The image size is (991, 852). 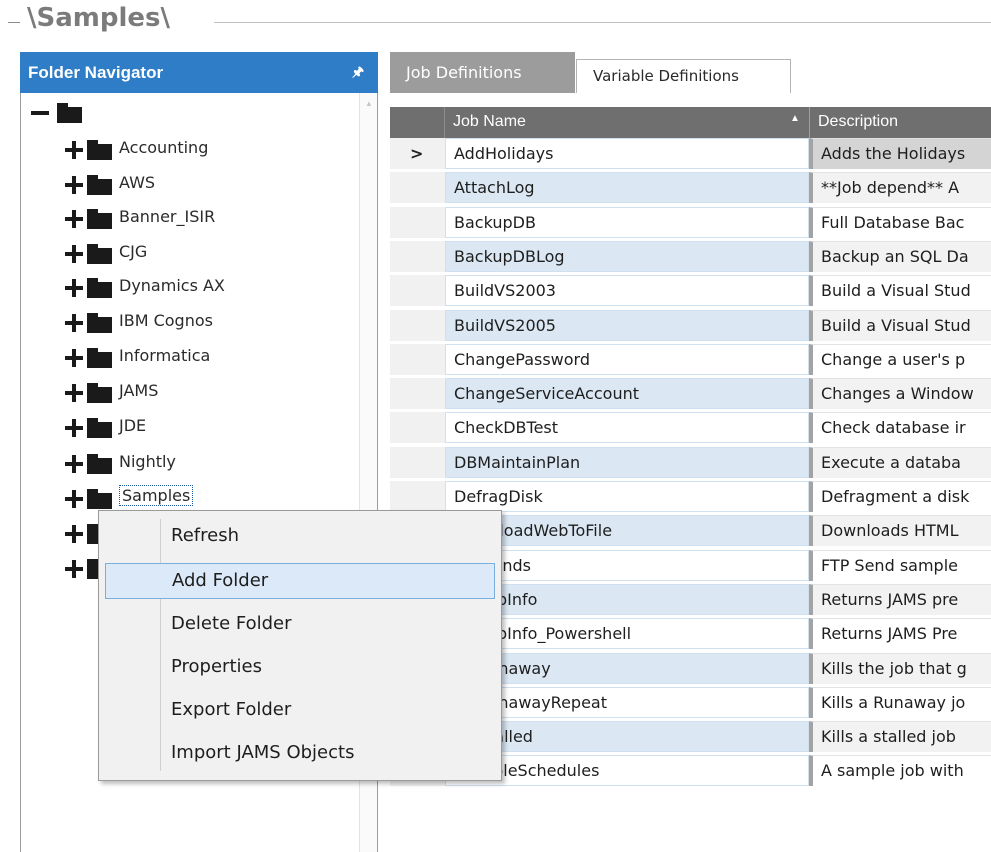 What do you see at coordinates (627, 256) in the screenshot?
I see `cell-job-name: BackupDBLog` at bounding box center [627, 256].